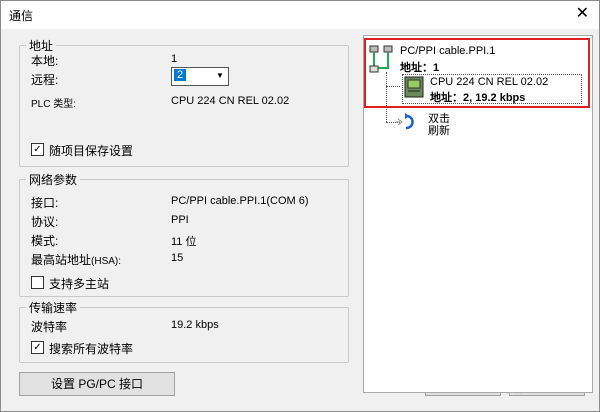  What do you see at coordinates (240, 201) in the screenshot?
I see `interface-value: PC/PPI cable.PPI.1(COM 6)` at bounding box center [240, 201].